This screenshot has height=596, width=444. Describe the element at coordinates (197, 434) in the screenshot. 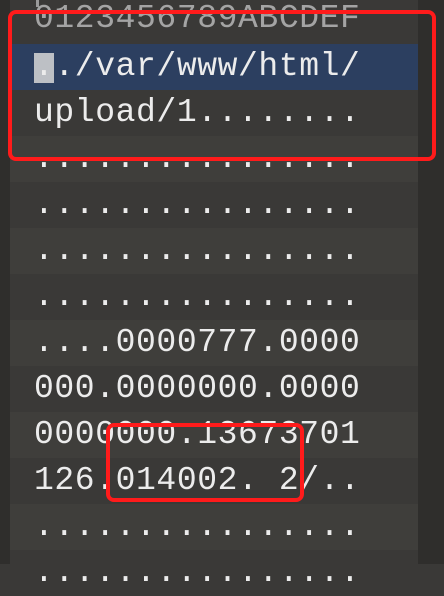

I see `row-text: 0000000.13673701` at that location.